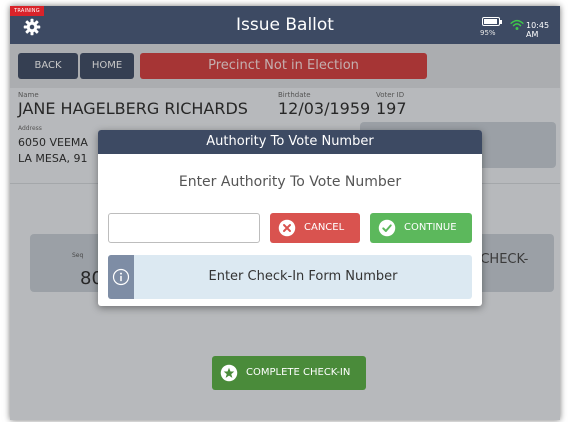 Image resolution: width=568 pixels, height=422 pixels. What do you see at coordinates (517, 24) in the screenshot?
I see `wifi-icon` at bounding box center [517, 24].